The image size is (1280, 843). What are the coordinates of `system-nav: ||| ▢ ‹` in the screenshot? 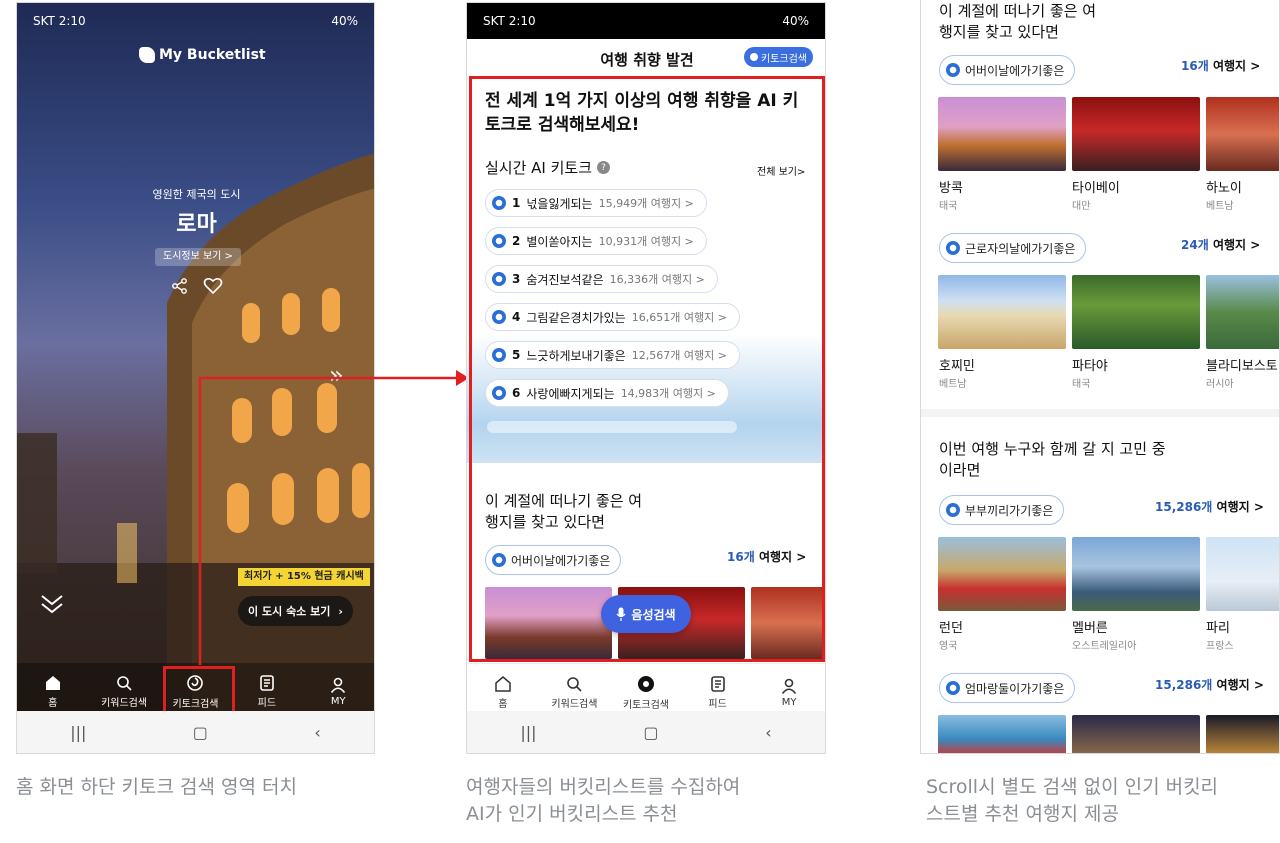 It's located at (195, 732).